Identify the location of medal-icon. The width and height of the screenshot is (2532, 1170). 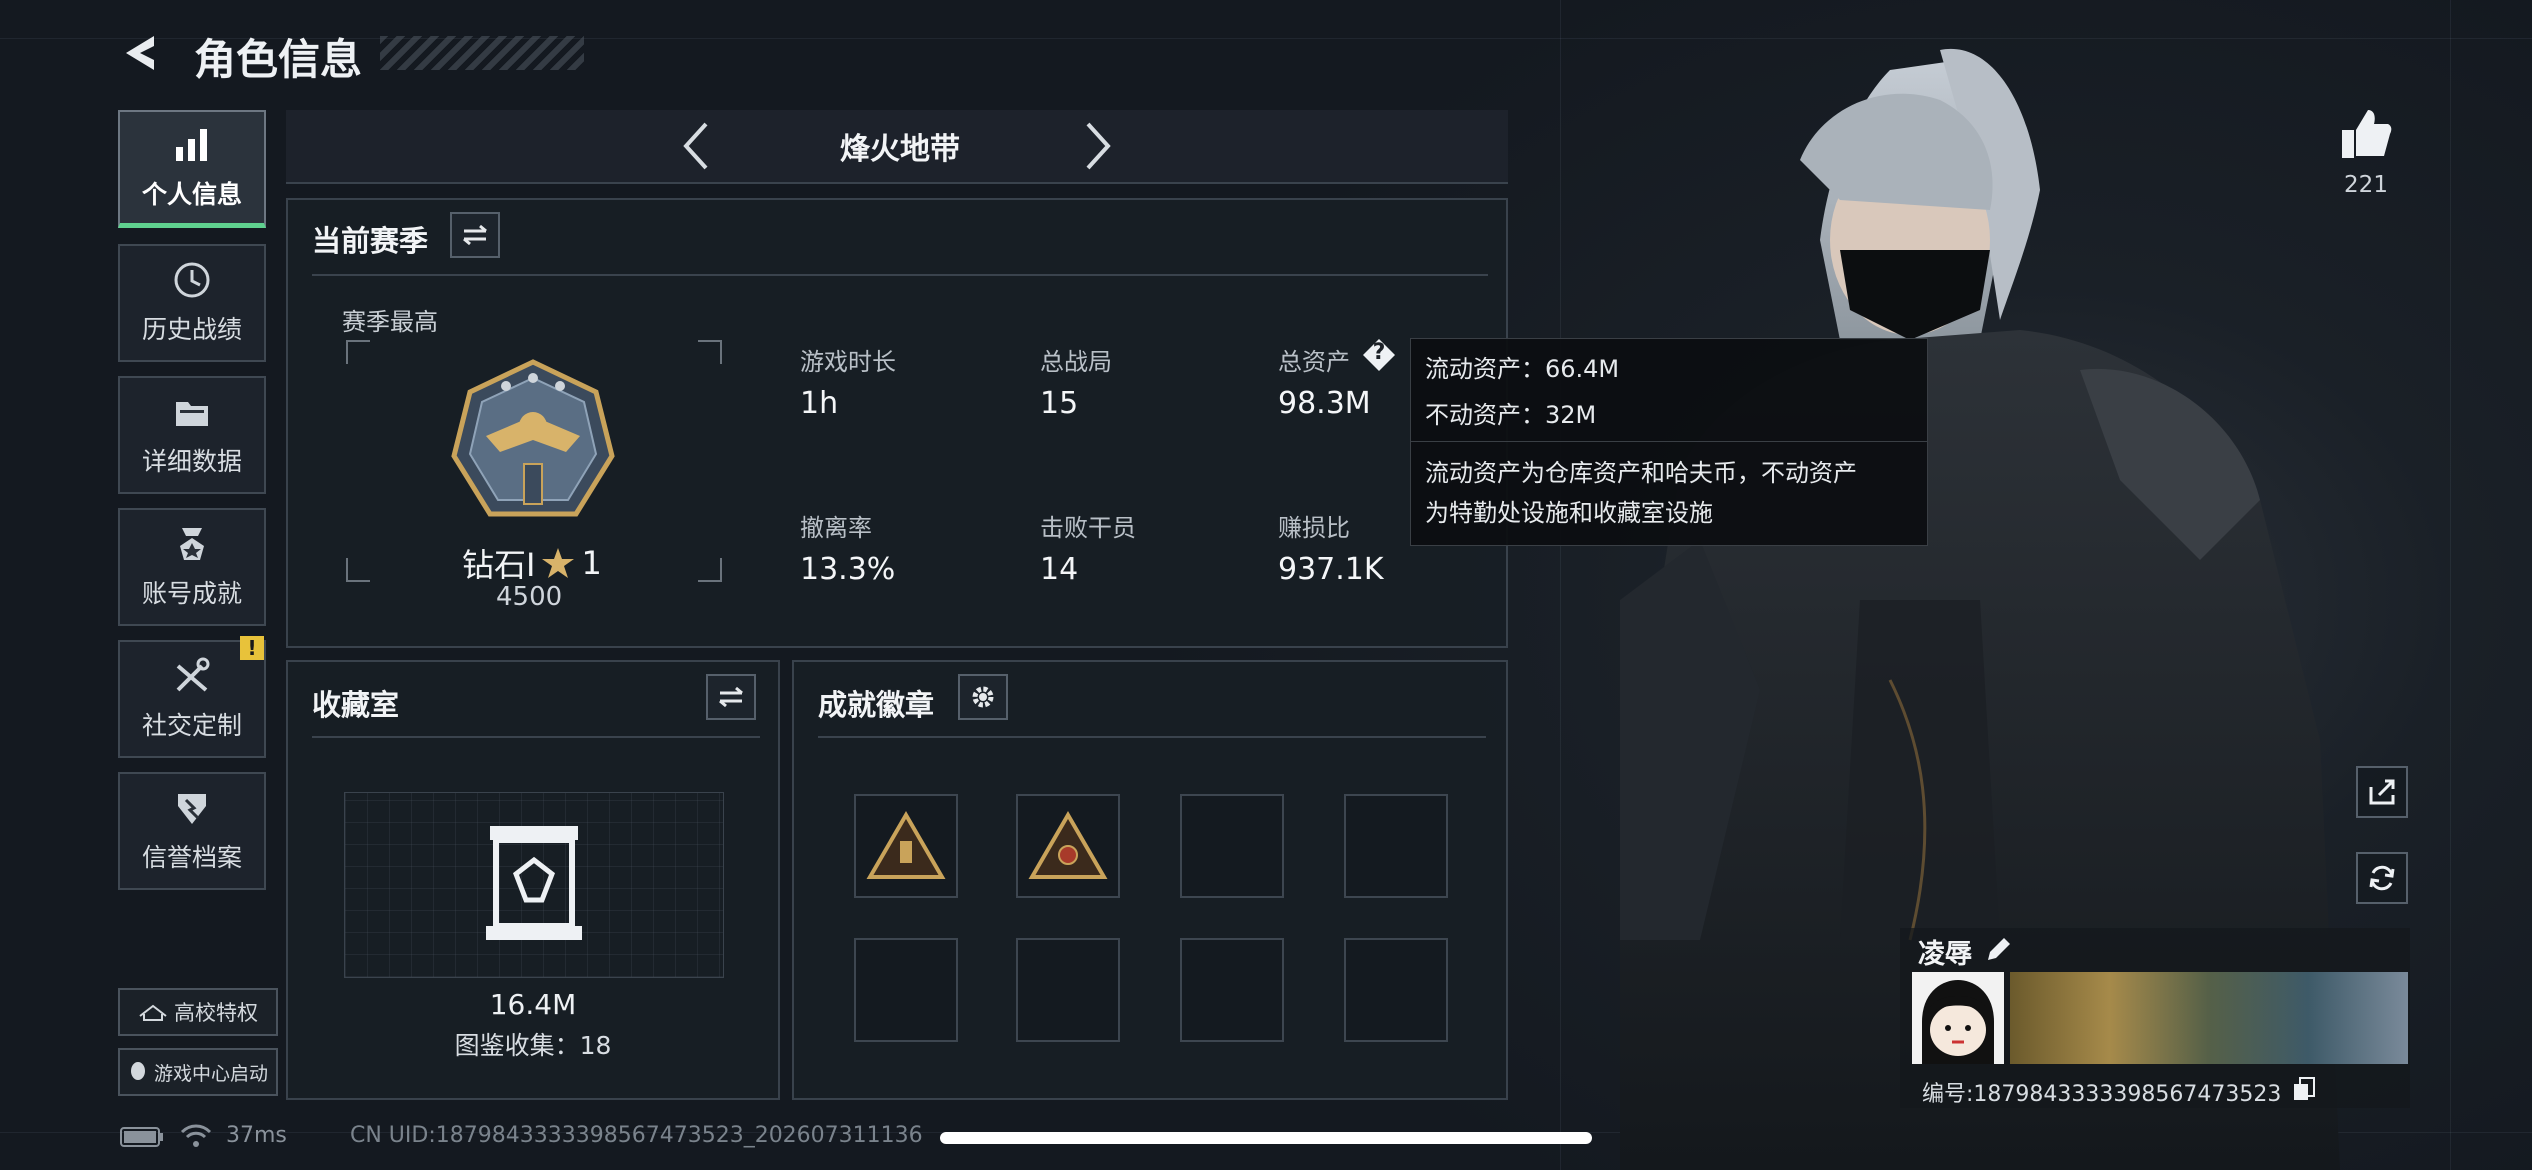
(192, 544).